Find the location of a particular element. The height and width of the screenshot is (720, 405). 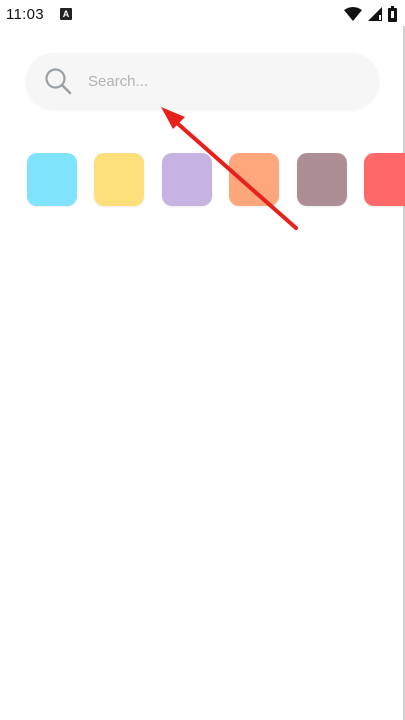

wifi-icon is located at coordinates (353, 14).